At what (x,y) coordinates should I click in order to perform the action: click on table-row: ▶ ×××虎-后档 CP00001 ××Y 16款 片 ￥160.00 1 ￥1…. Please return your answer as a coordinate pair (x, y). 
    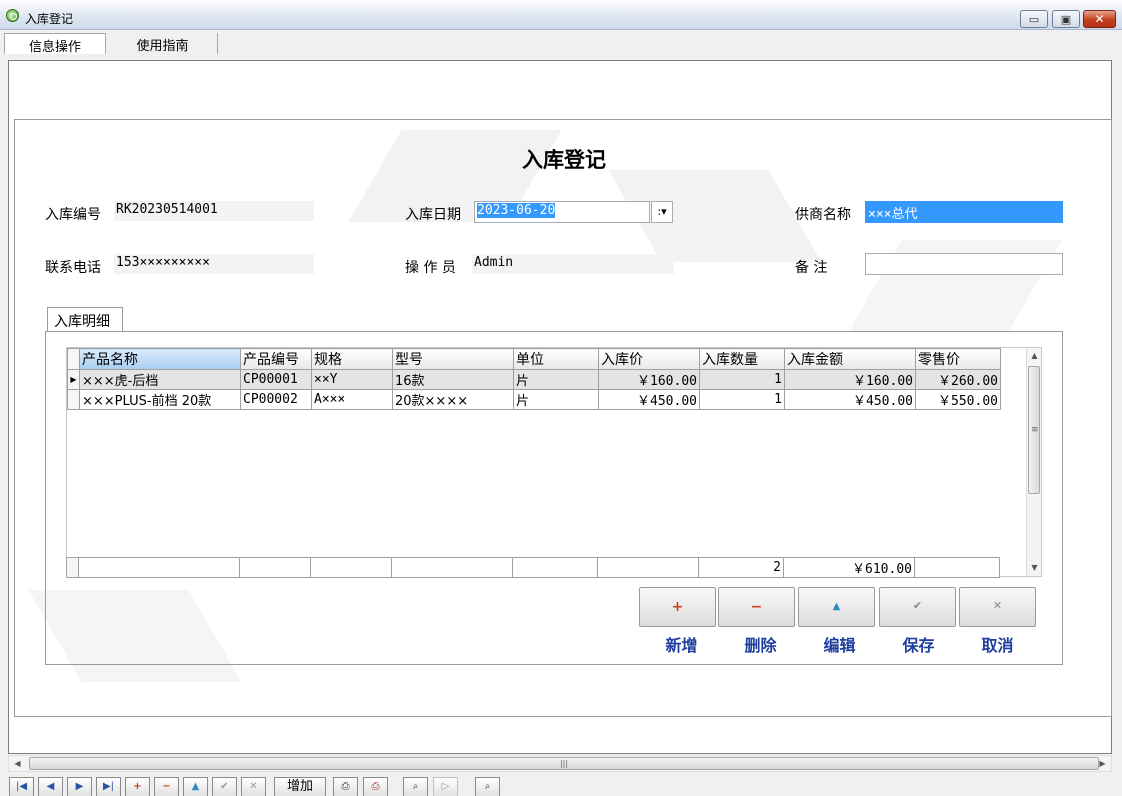
    Looking at the image, I should click on (534, 379).